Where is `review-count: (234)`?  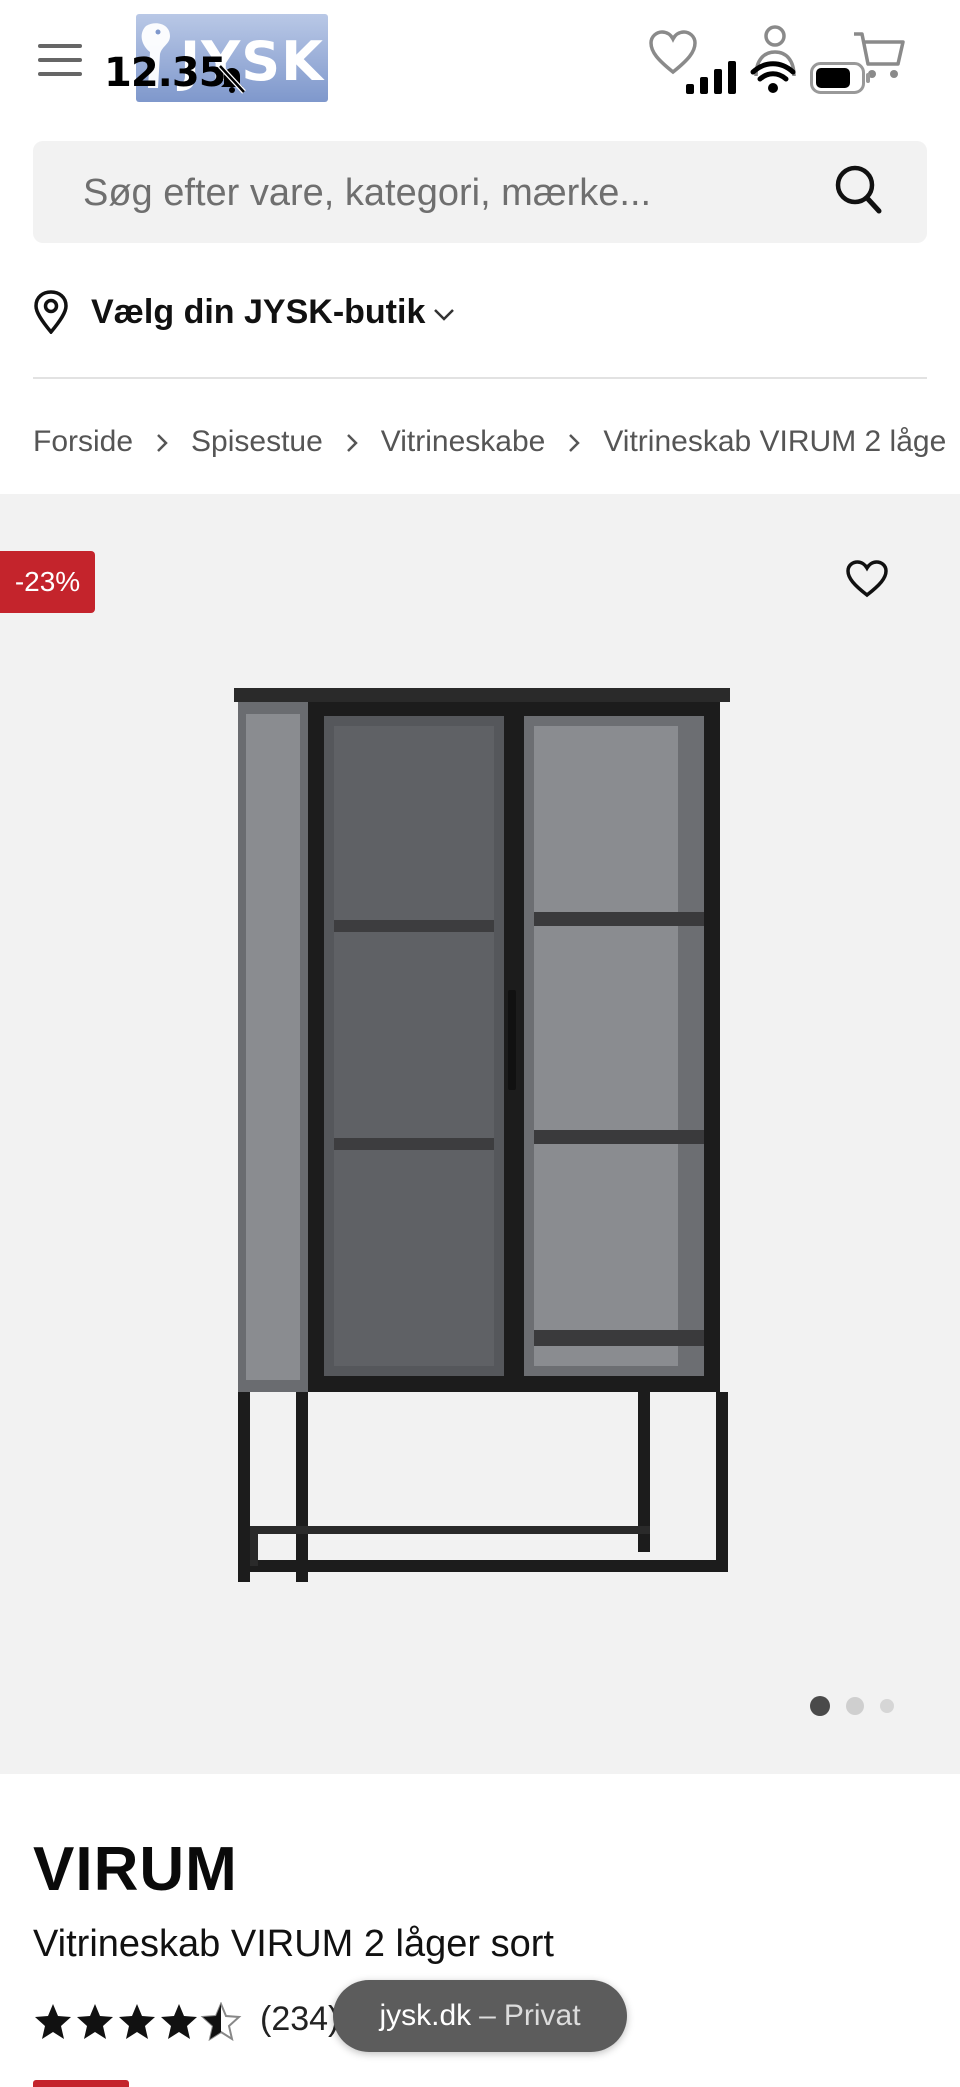
review-count: (234) is located at coordinates (299, 2019).